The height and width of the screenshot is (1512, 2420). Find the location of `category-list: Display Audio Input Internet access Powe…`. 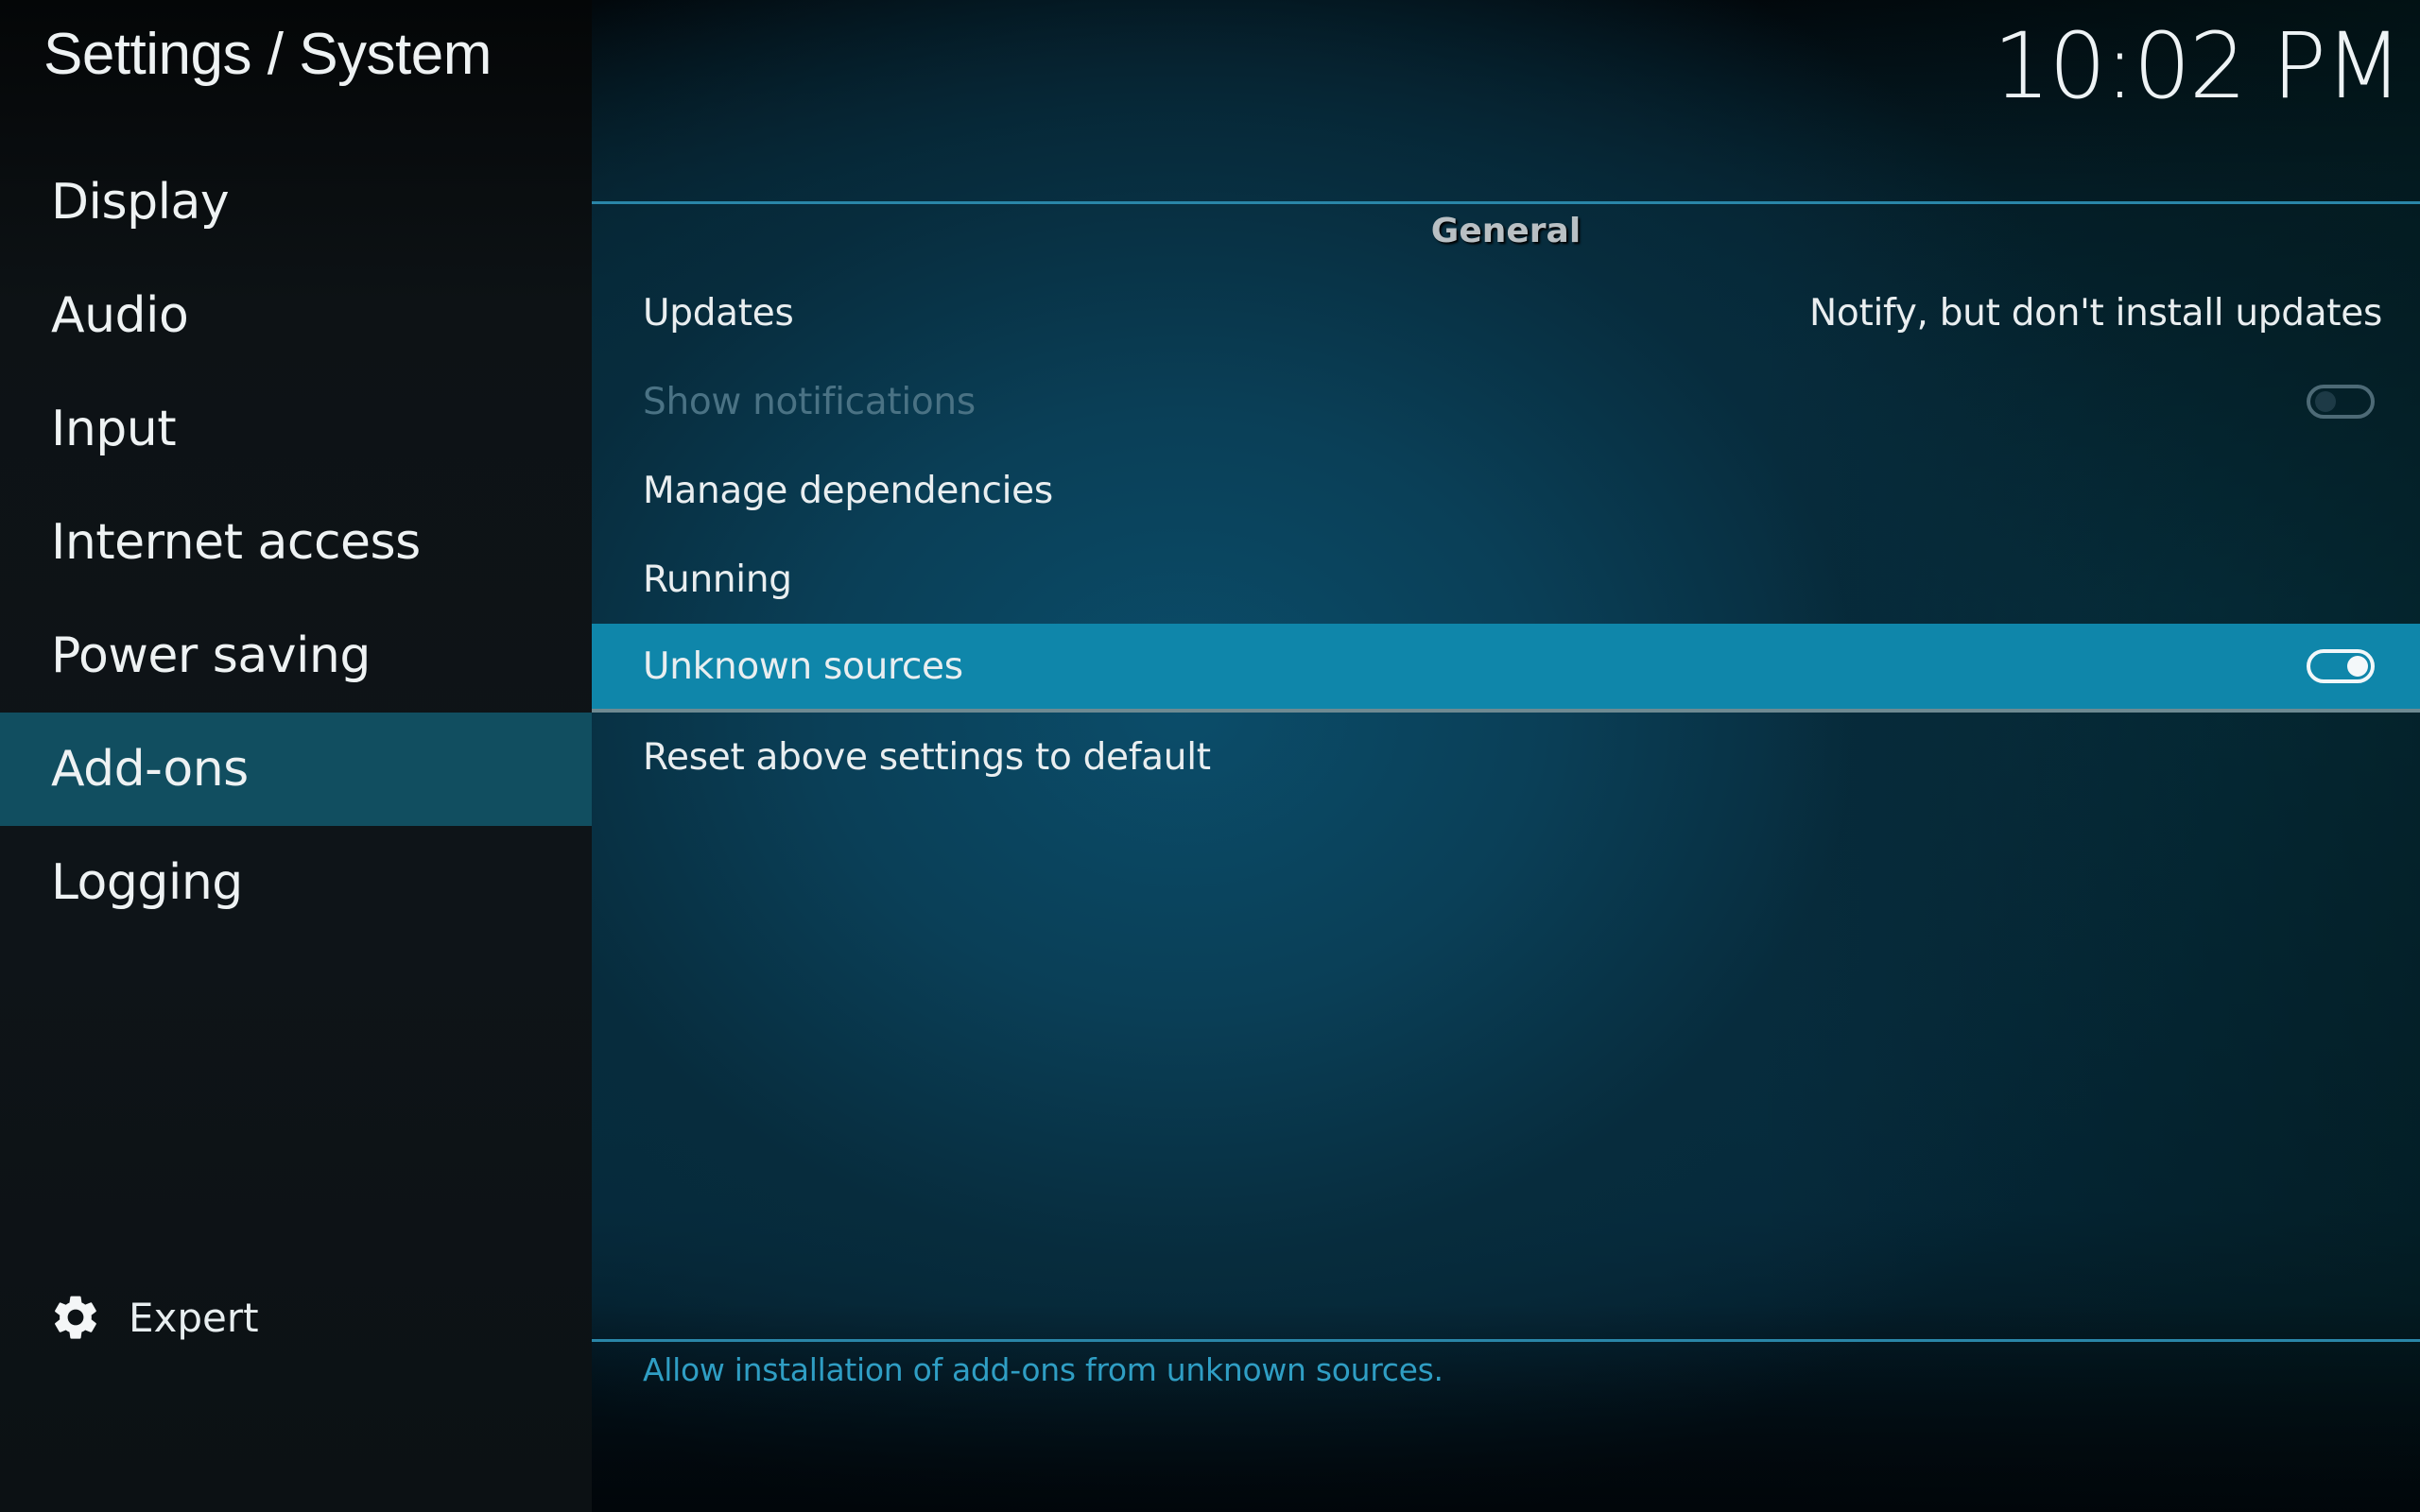

category-list: Display Audio Input Internet access Powe… is located at coordinates (296, 542).